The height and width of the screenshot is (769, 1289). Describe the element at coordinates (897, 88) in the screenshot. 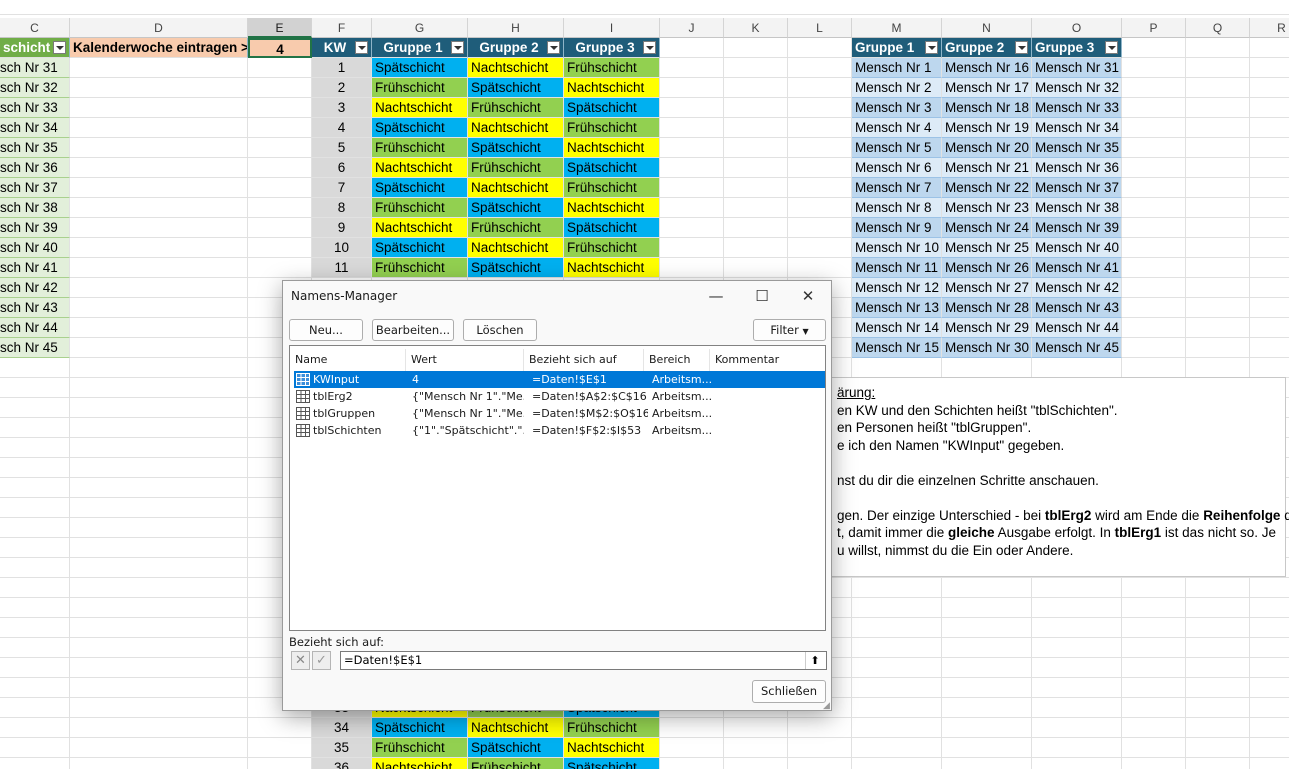

I see `table-cell-group: Mensch Nr 2` at that location.